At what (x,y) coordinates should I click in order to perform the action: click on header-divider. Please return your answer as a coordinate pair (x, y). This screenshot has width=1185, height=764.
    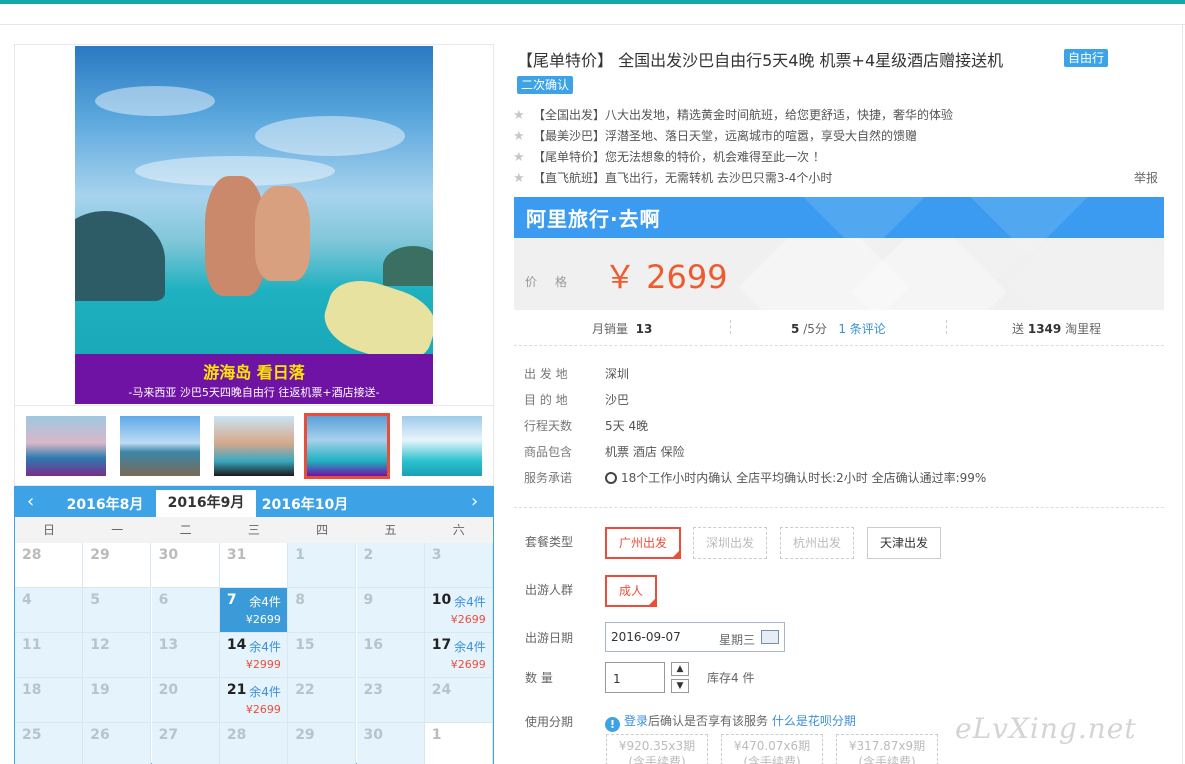
    Looking at the image, I should click on (592, 24).